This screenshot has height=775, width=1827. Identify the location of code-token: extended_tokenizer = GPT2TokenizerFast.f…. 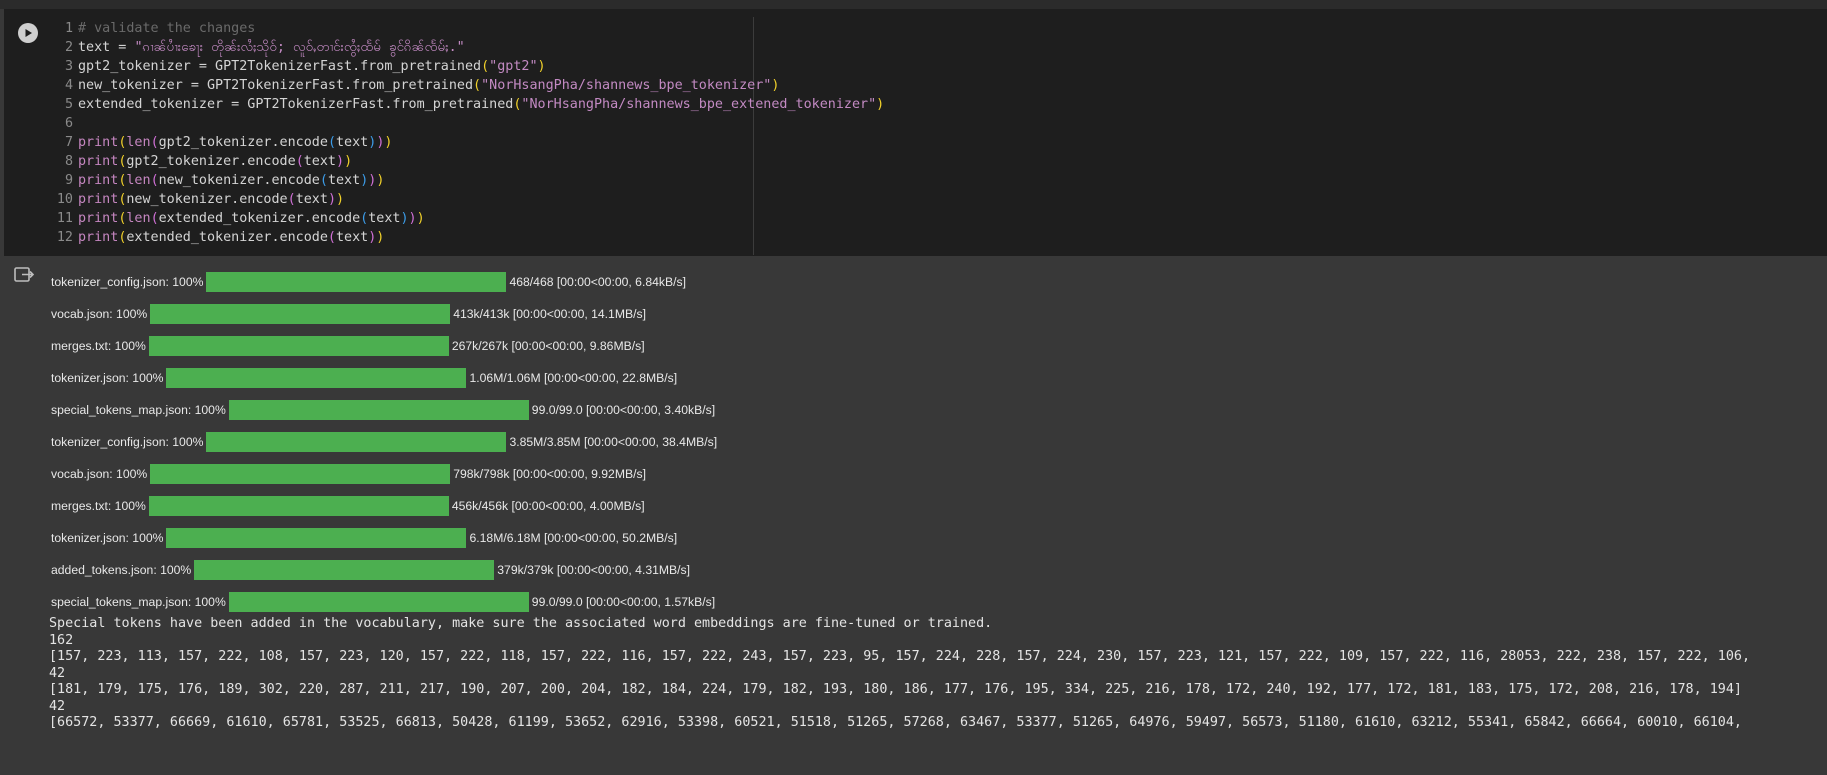
(296, 104).